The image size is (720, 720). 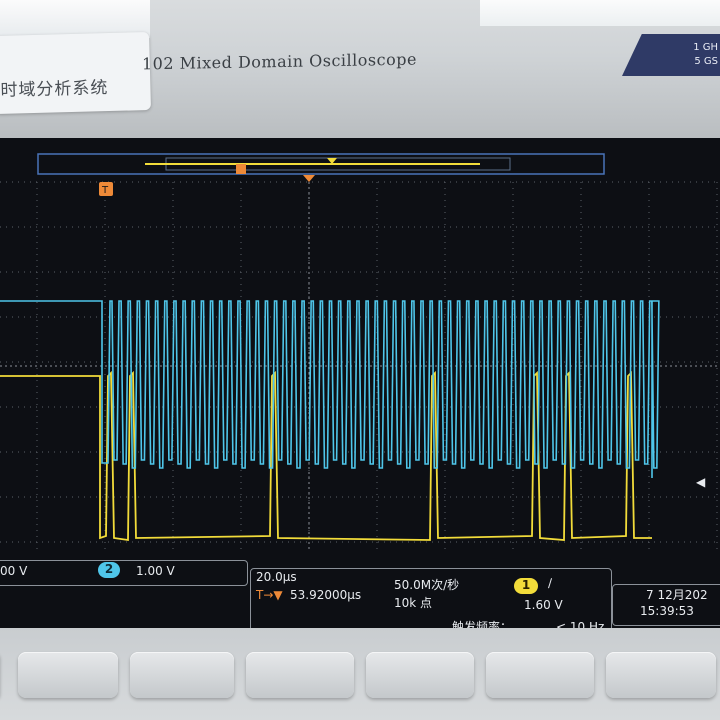 I want to click on model-title: 102 Mixed Domain Oscilloscope, so click(x=279, y=61).